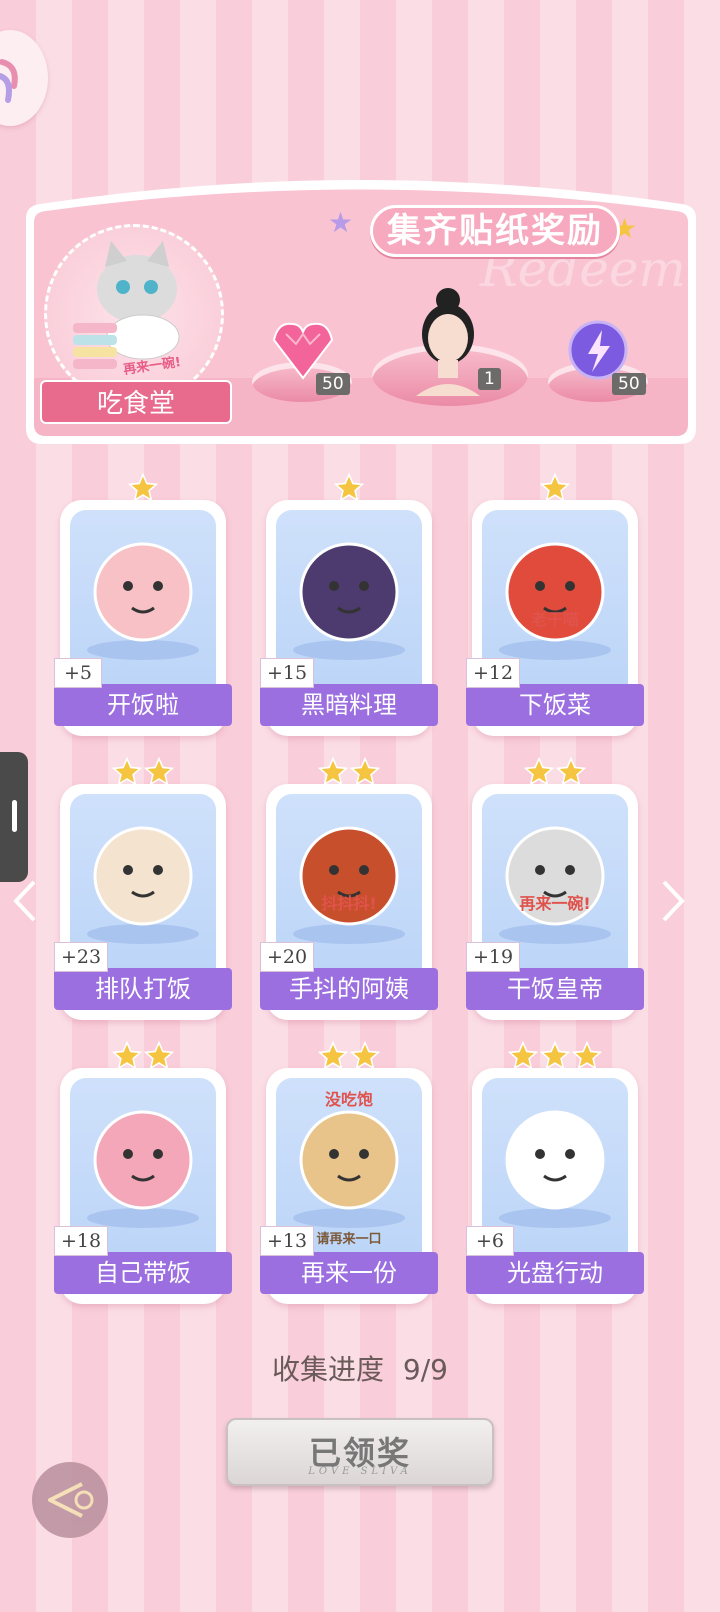 Image resolution: width=720 pixels, height=1612 pixels. I want to click on back-arrow-icon, so click(71, 1500).